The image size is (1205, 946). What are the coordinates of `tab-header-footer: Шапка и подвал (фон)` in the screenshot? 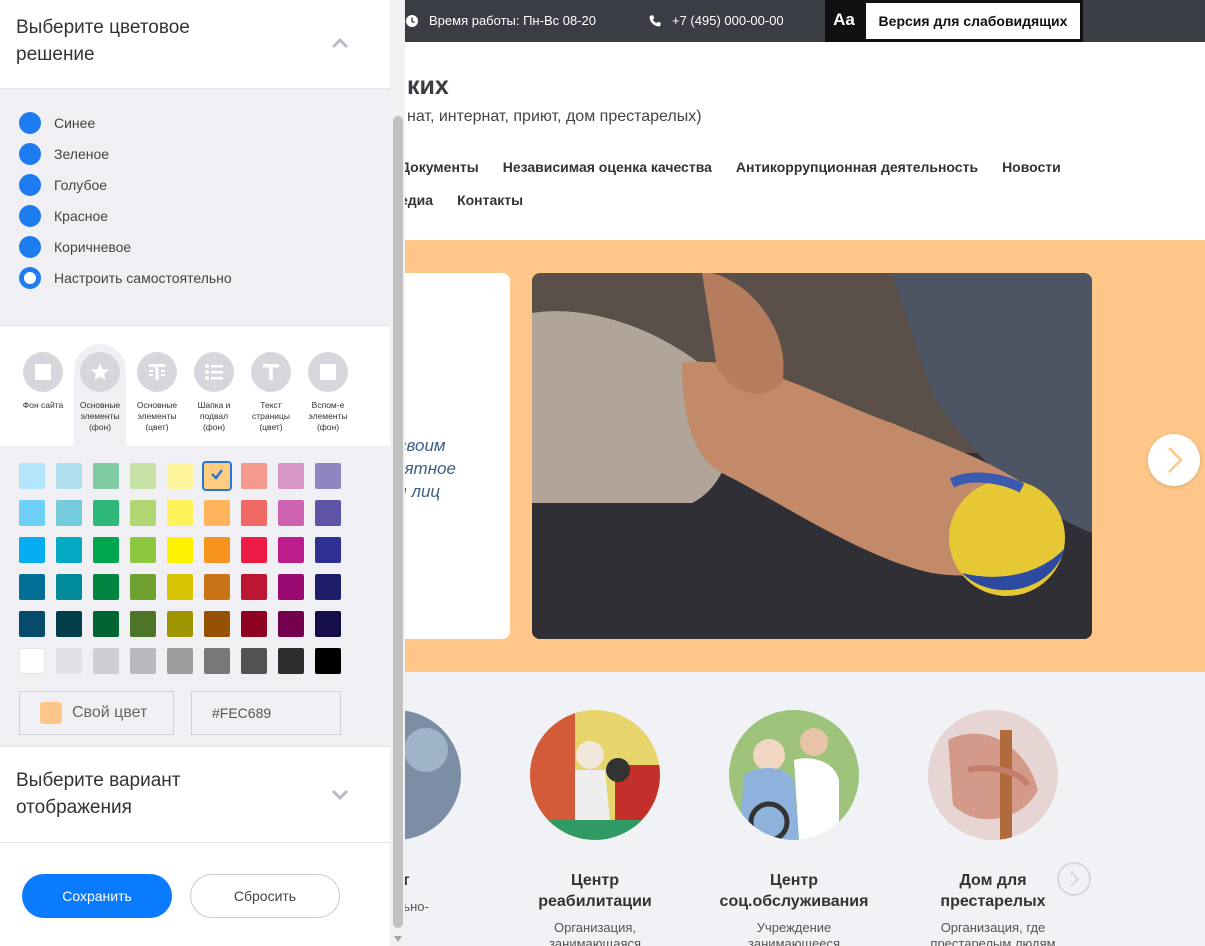 It's located at (214, 388).